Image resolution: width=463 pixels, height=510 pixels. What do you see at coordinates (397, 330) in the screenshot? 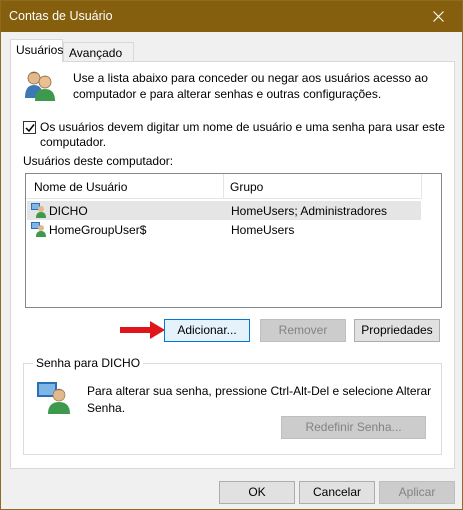
I see `properties-button: Propriedades` at bounding box center [397, 330].